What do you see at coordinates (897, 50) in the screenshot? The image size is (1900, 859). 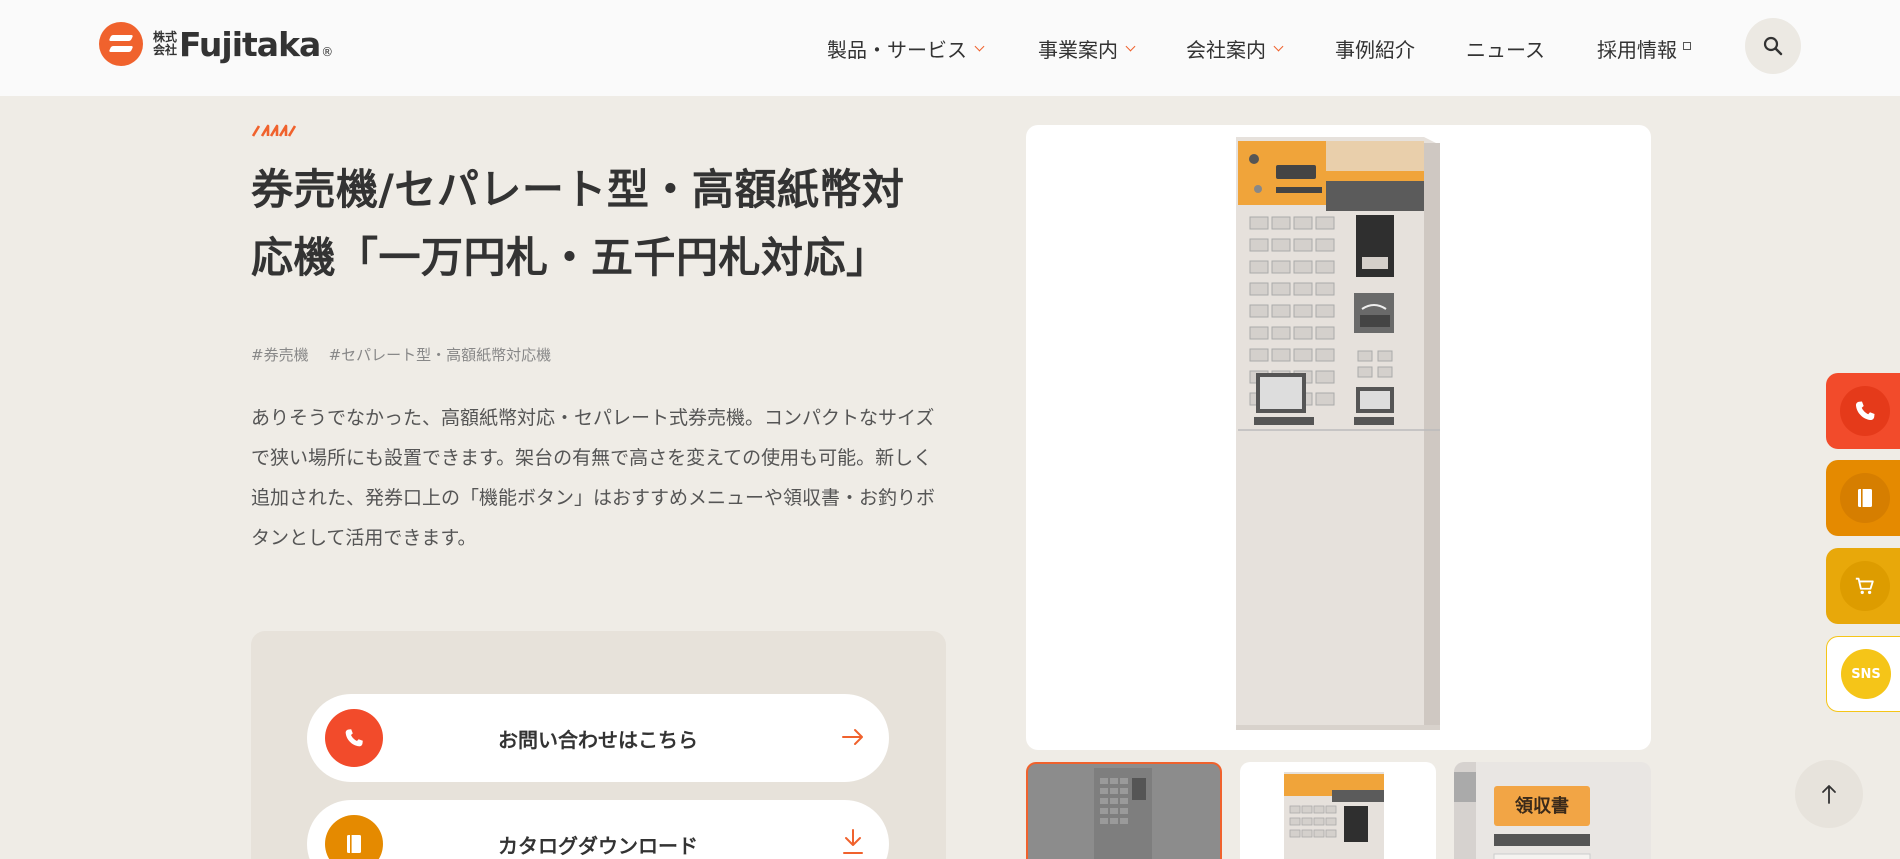 I see `nav-label: 製品・サービス` at bounding box center [897, 50].